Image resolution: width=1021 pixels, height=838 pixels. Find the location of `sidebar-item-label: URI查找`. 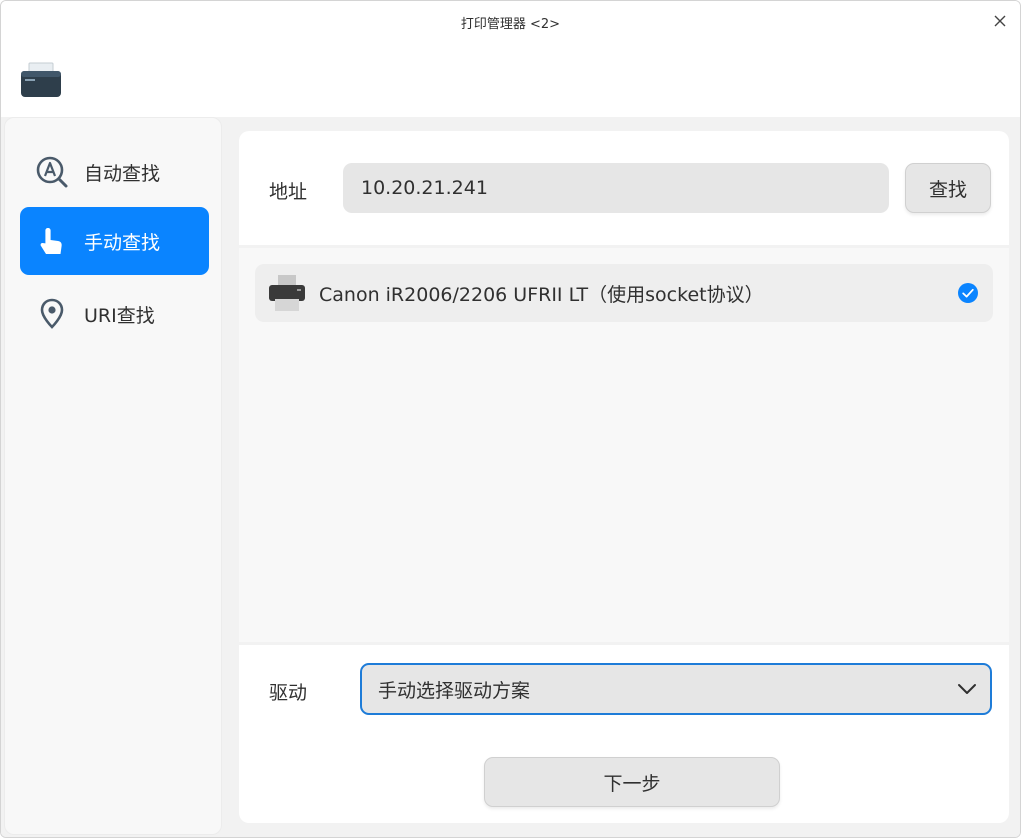

sidebar-item-label: URI查找 is located at coordinates (119, 315).